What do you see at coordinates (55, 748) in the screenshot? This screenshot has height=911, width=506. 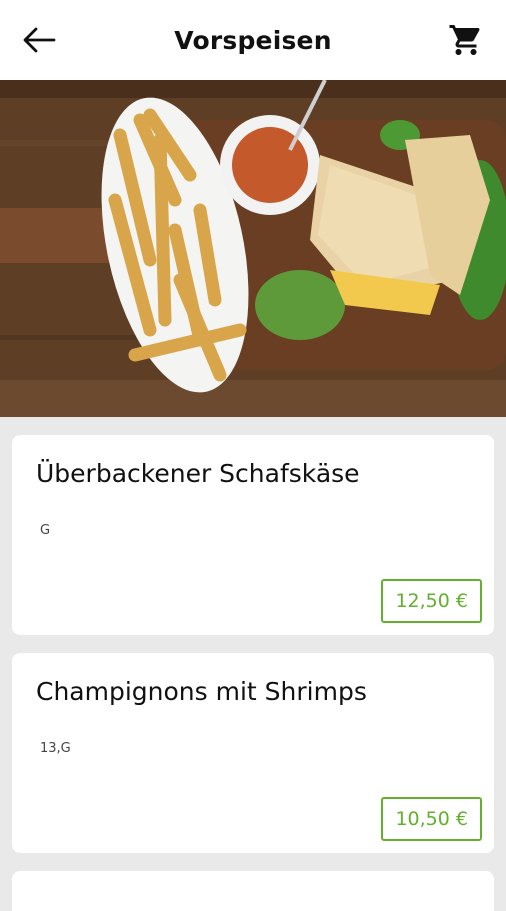 I see `menu-item-allergens: 13,G` at bounding box center [55, 748].